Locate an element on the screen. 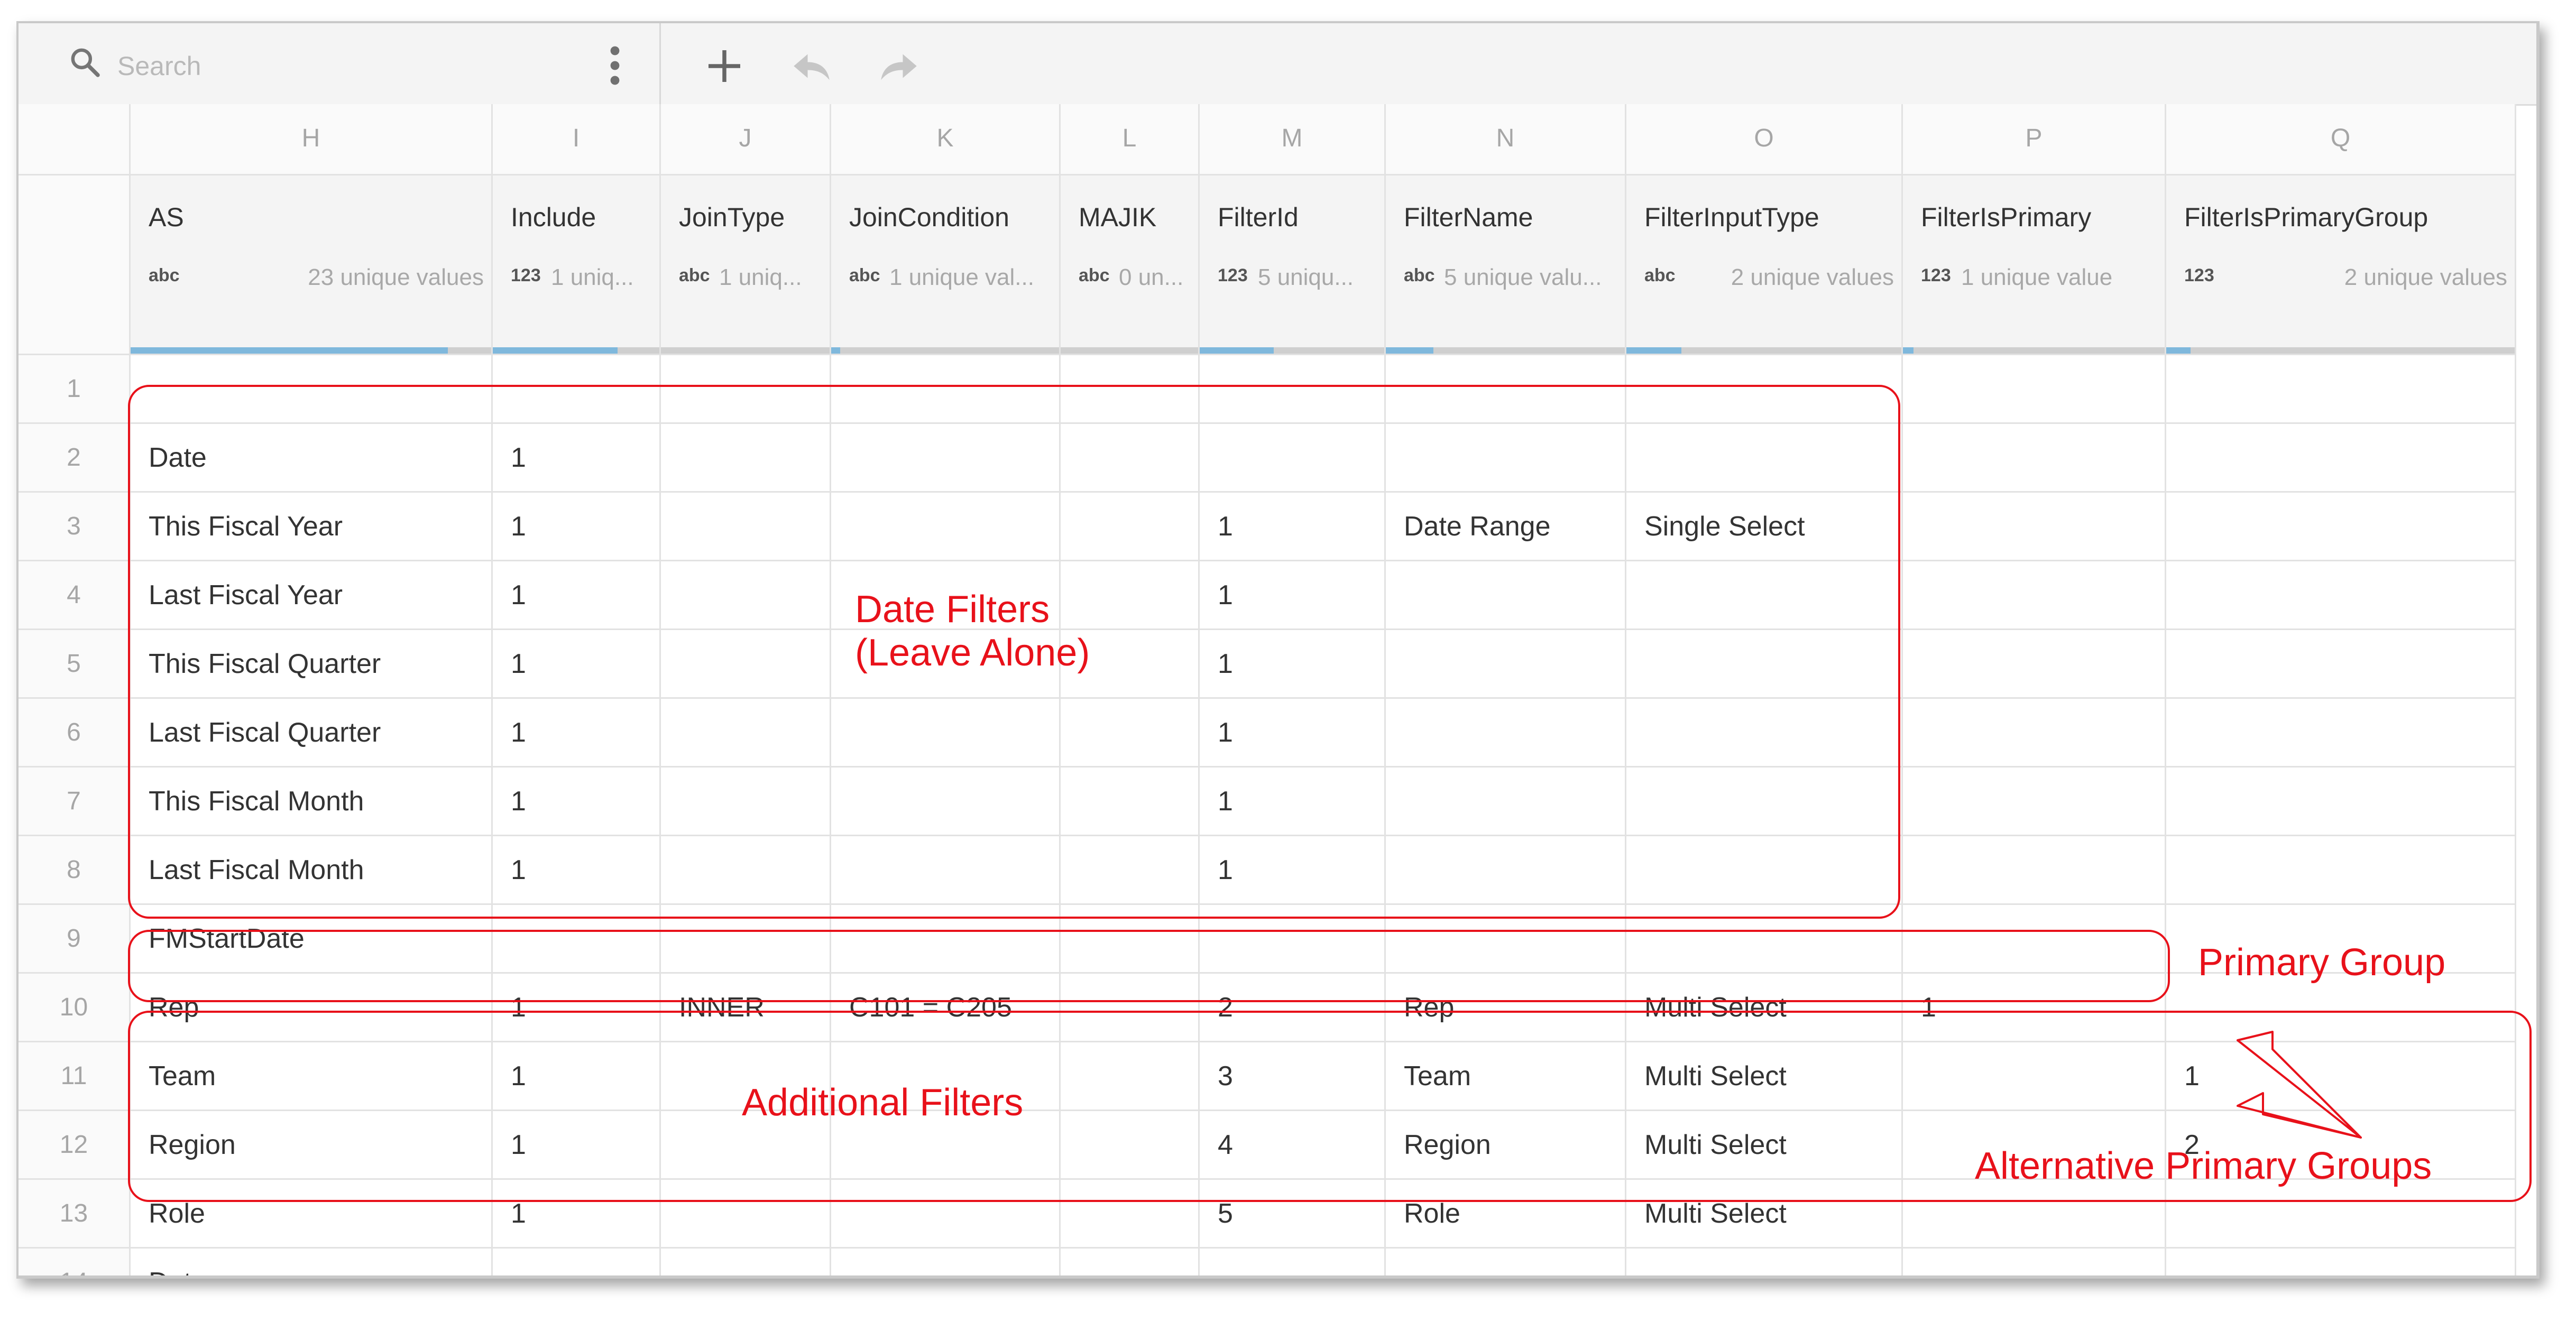 This screenshot has width=2576, height=1322. row-number: 4 is located at coordinates (75, 595).